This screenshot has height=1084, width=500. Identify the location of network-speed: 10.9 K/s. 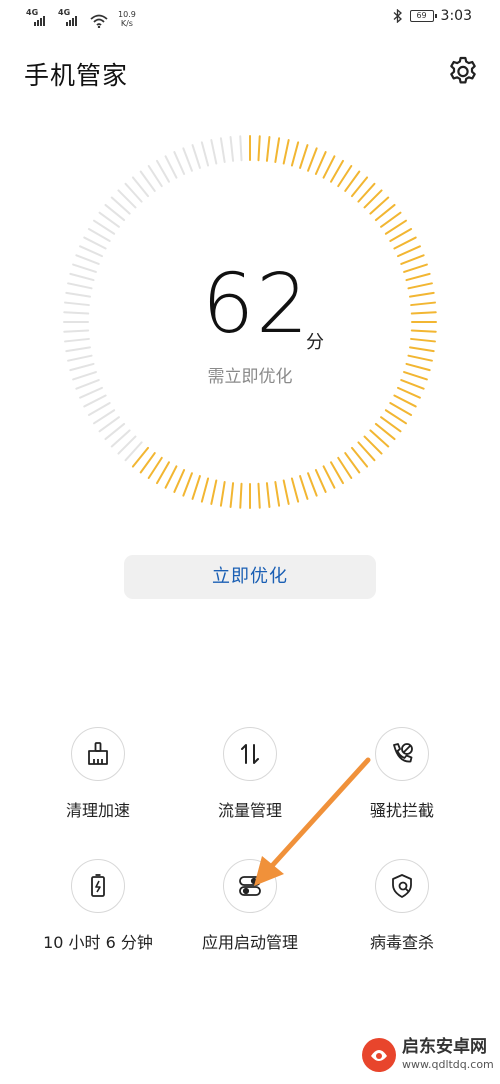
(127, 19).